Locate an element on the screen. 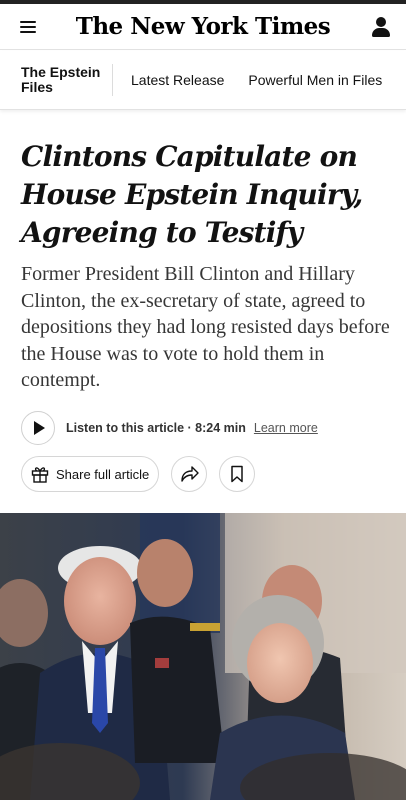  bookmark-icon is located at coordinates (237, 474).